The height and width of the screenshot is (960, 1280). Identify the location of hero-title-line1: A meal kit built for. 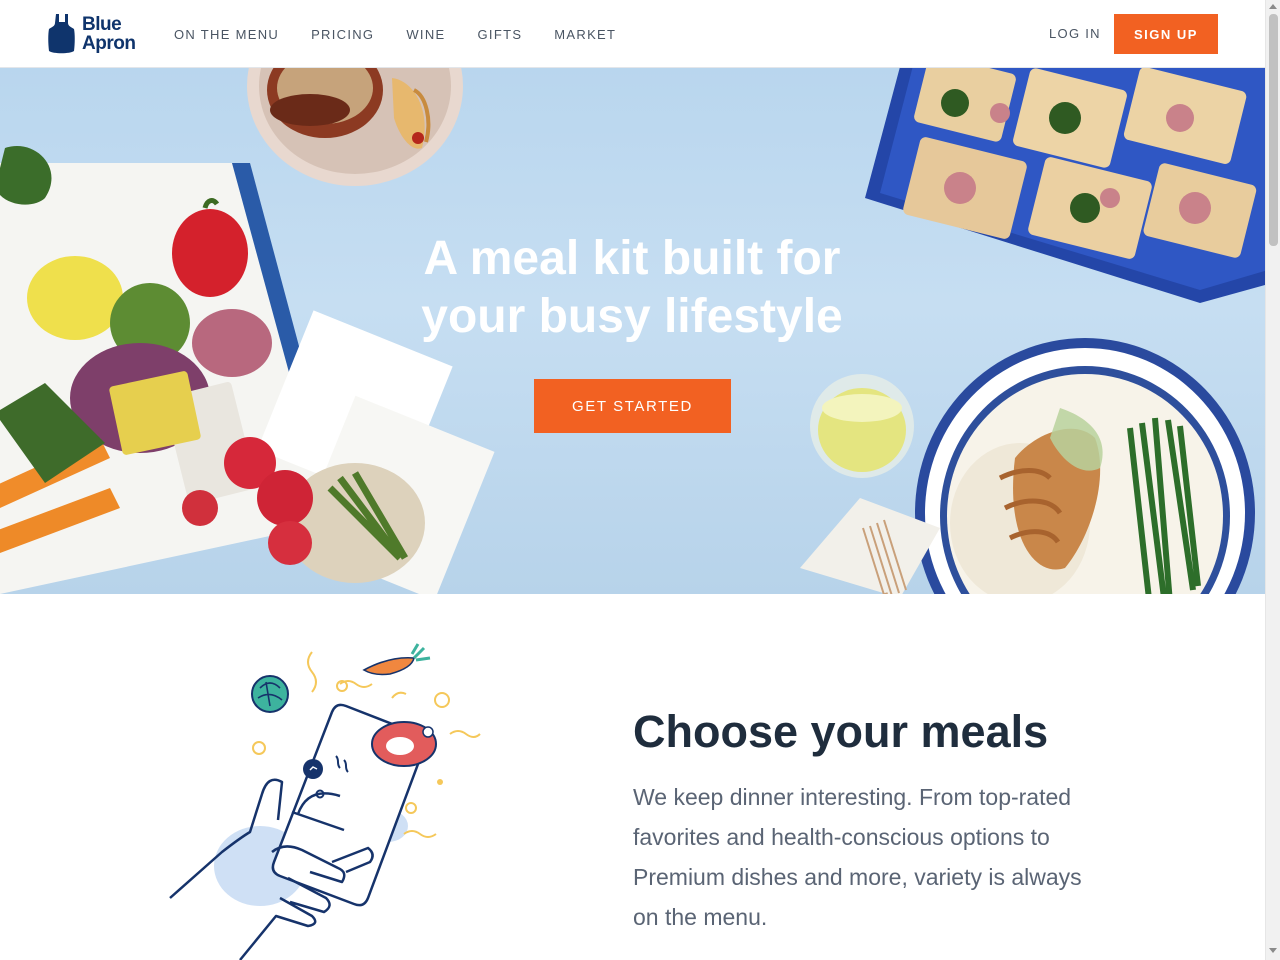
(632, 258).